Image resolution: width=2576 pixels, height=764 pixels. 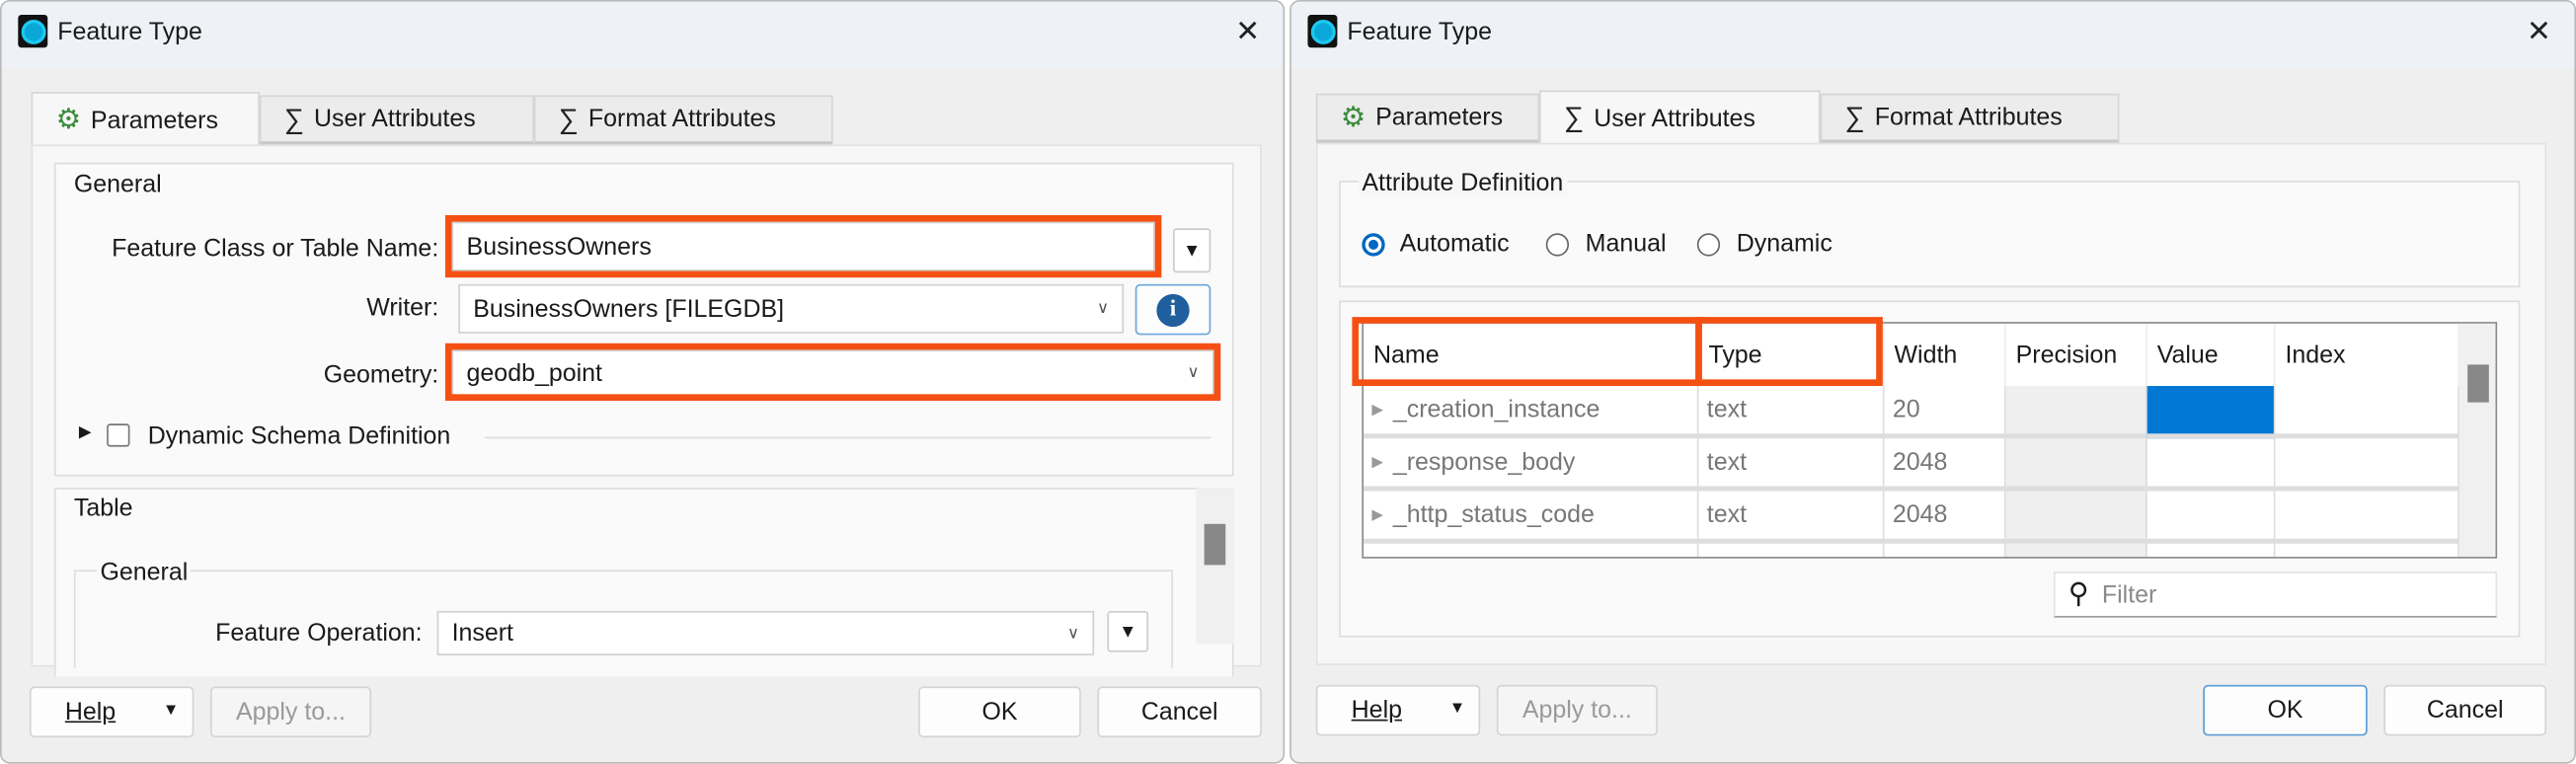 I want to click on tab-label: Parameters, so click(x=1439, y=117).